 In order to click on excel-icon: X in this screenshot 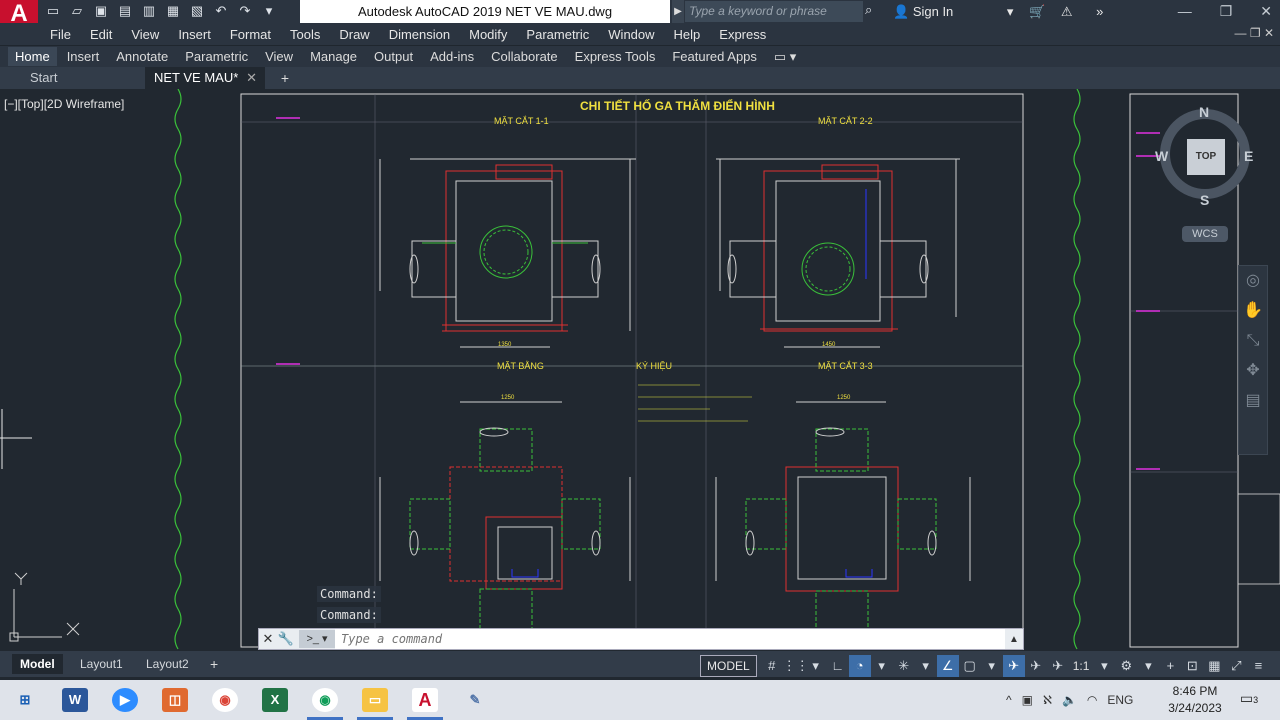, I will do `click(275, 700)`.